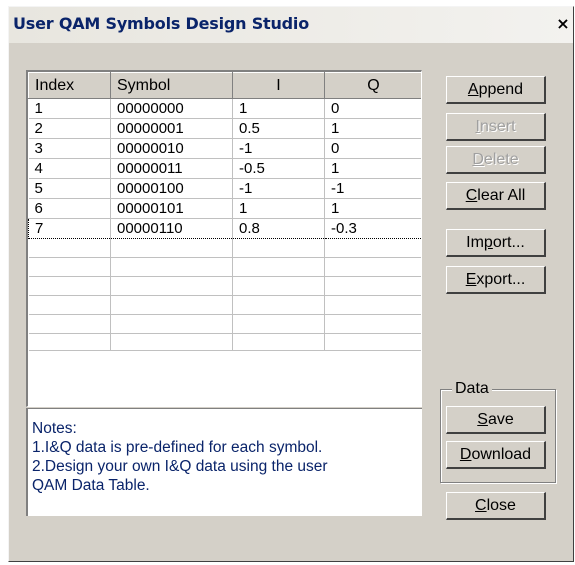  Describe the element at coordinates (69, 228) in the screenshot. I see `cell-index: 7` at that location.